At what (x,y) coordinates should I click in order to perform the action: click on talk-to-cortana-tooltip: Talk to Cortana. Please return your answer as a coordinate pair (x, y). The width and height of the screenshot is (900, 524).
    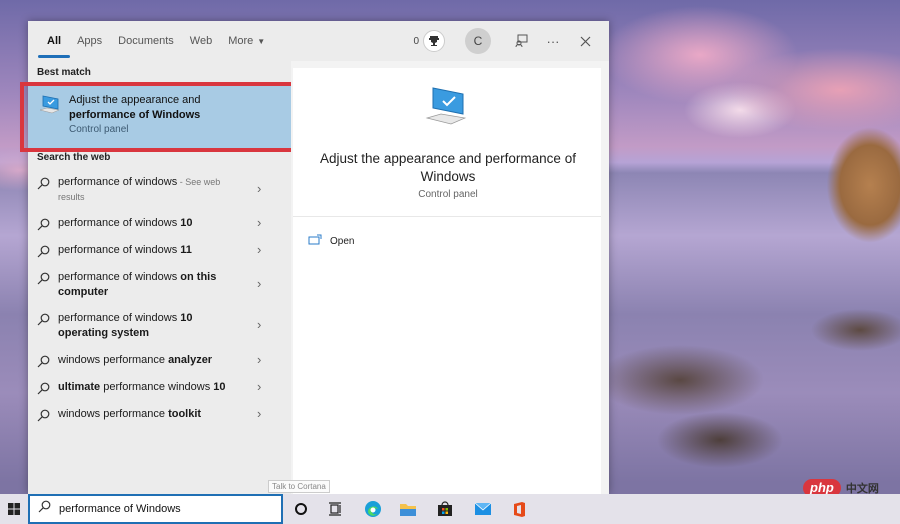
    Looking at the image, I should click on (299, 486).